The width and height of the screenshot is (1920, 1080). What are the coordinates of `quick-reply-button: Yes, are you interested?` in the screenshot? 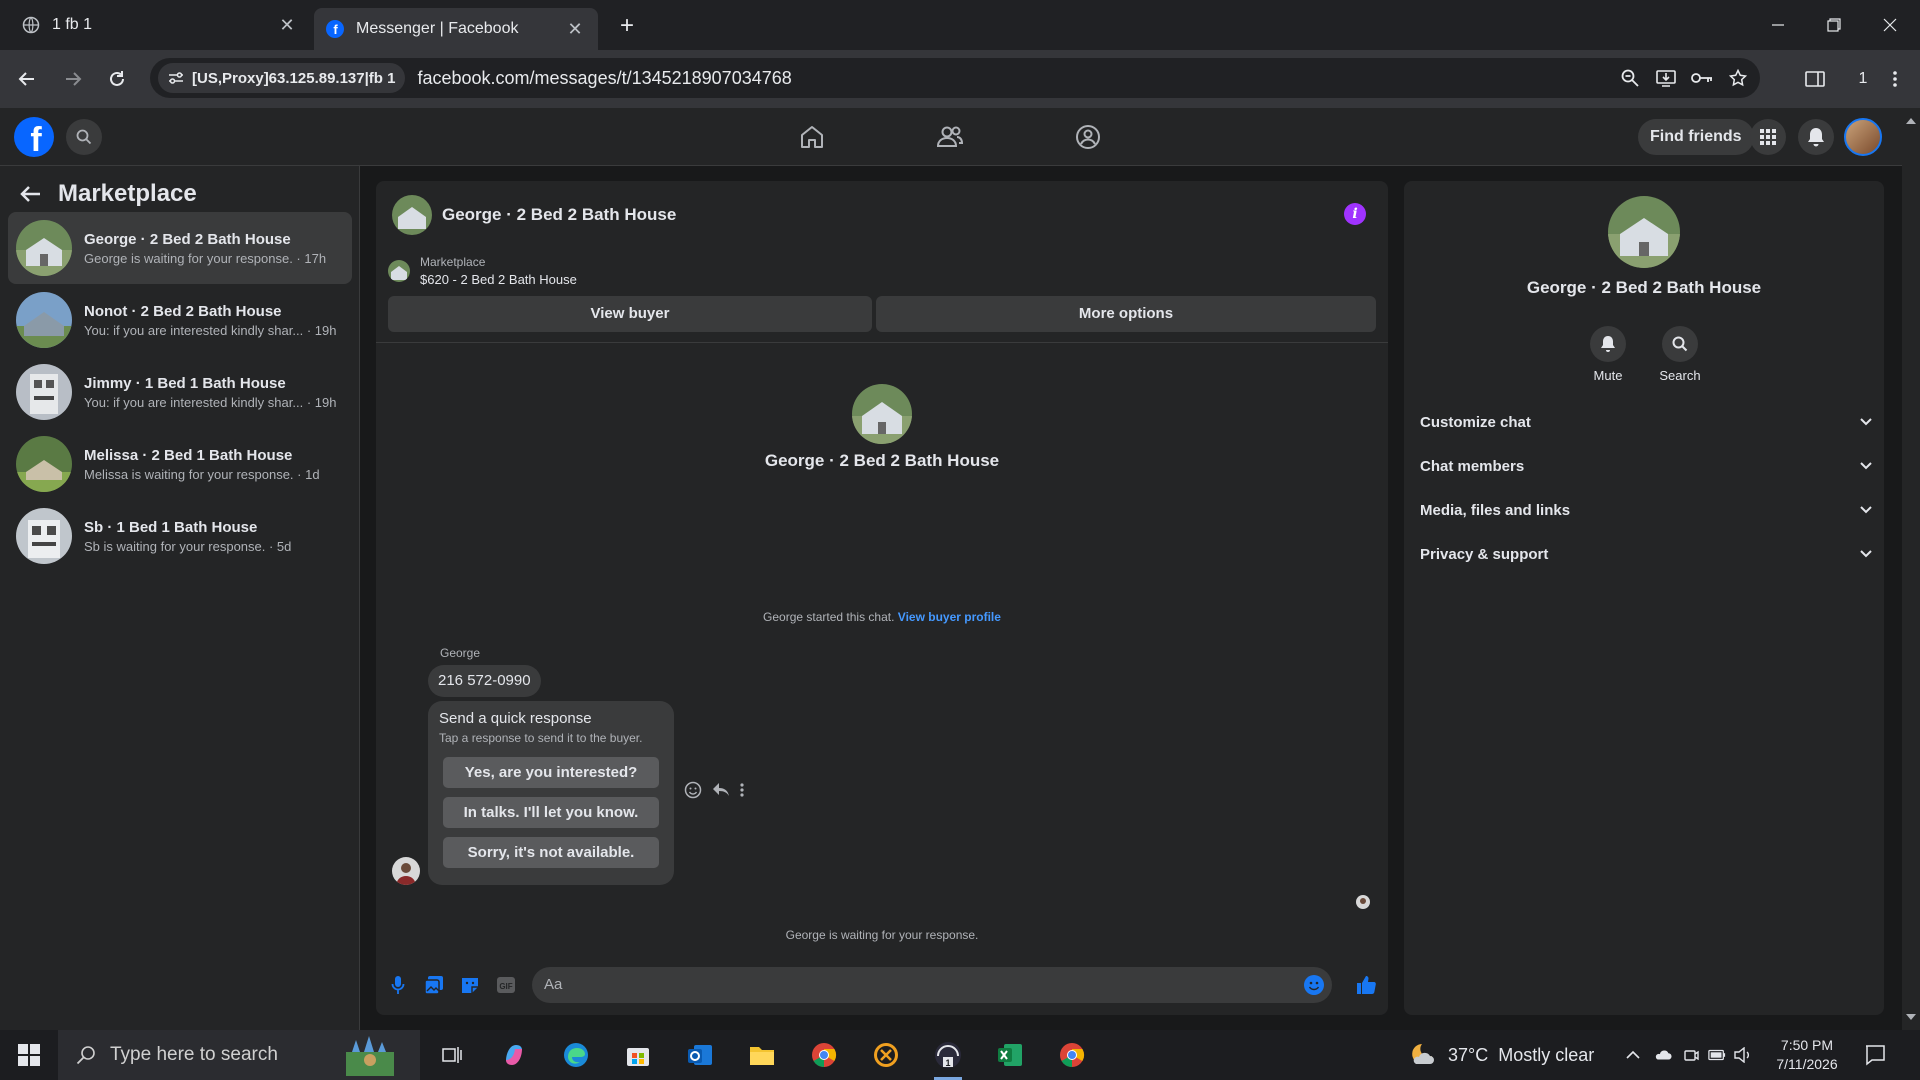 It's located at (551, 772).